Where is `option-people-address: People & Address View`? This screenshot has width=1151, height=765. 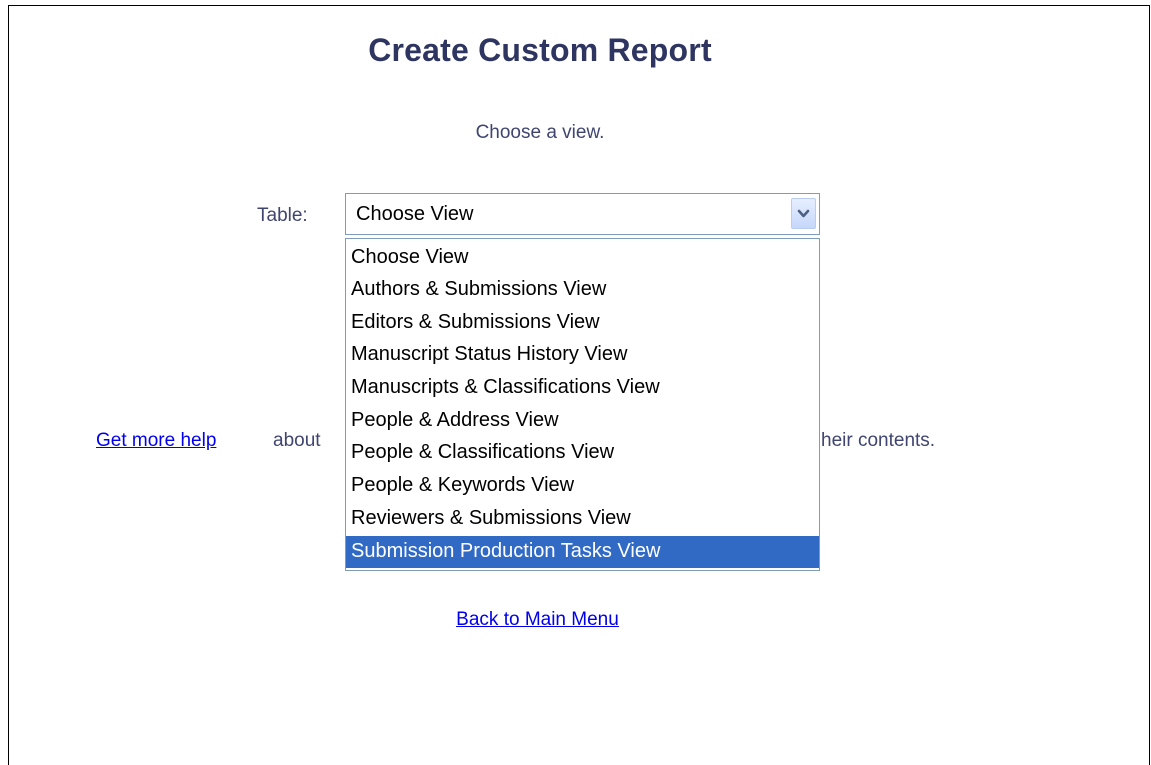 option-people-address: People & Address View is located at coordinates (582, 421).